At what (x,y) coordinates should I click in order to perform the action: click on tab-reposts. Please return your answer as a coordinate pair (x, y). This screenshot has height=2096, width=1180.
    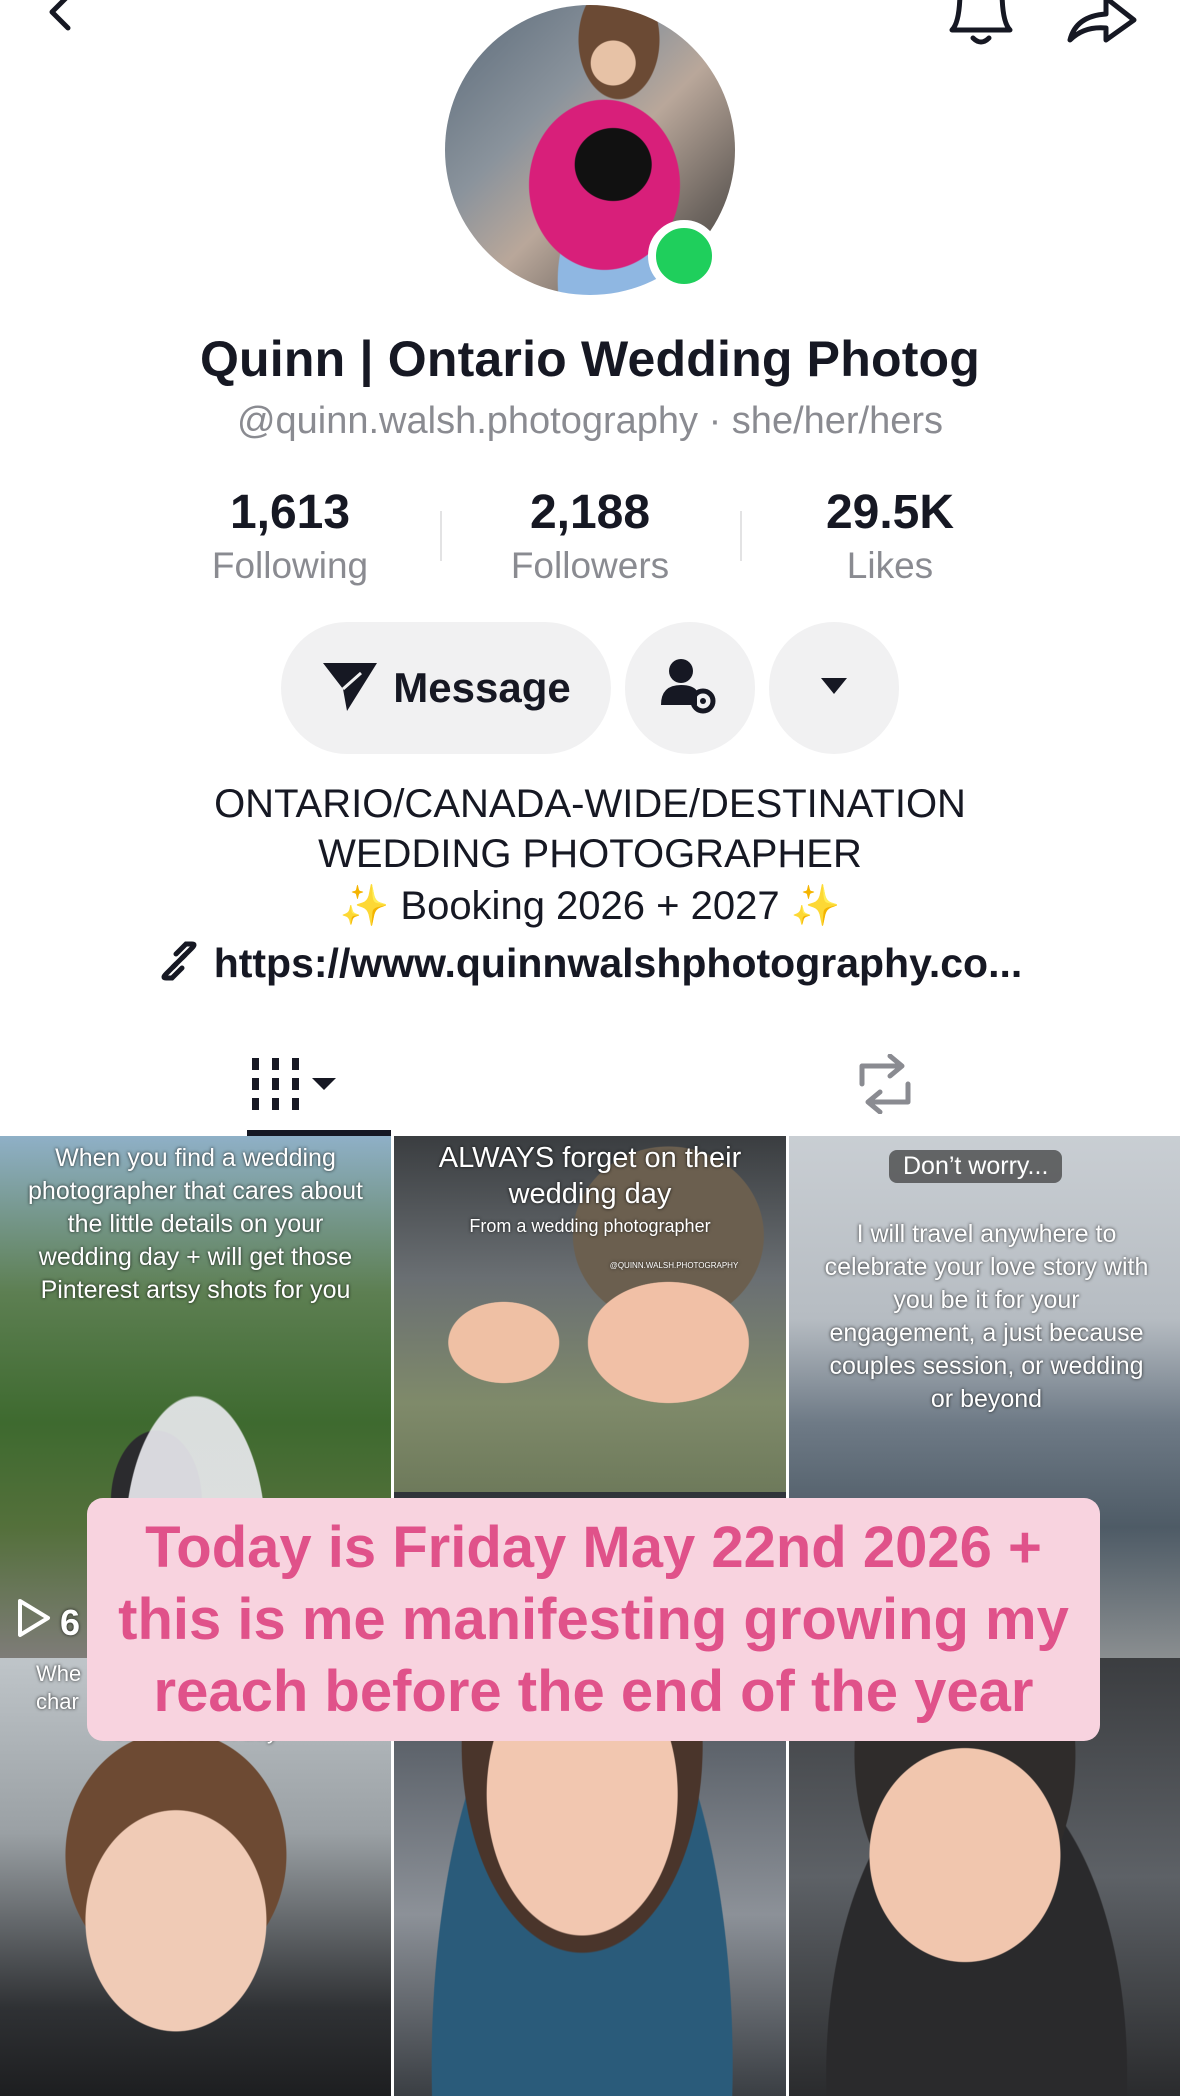
    Looking at the image, I should click on (885, 1086).